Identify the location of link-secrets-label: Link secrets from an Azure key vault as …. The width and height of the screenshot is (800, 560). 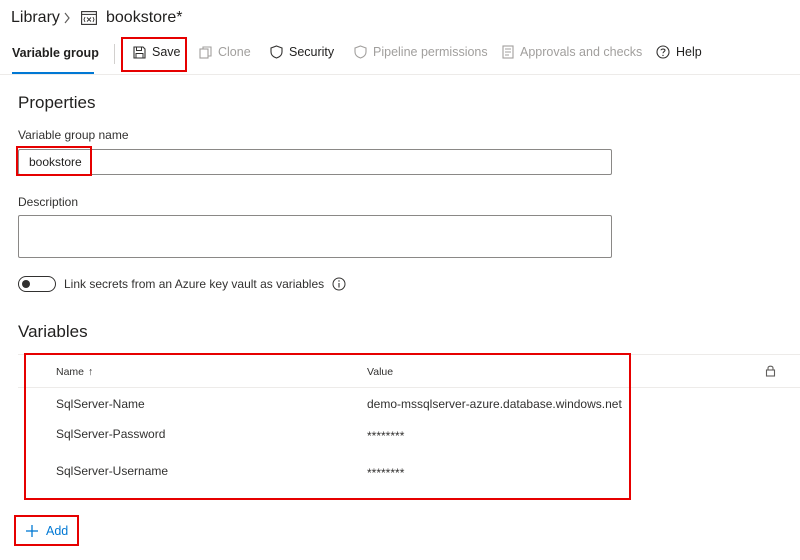
(194, 284).